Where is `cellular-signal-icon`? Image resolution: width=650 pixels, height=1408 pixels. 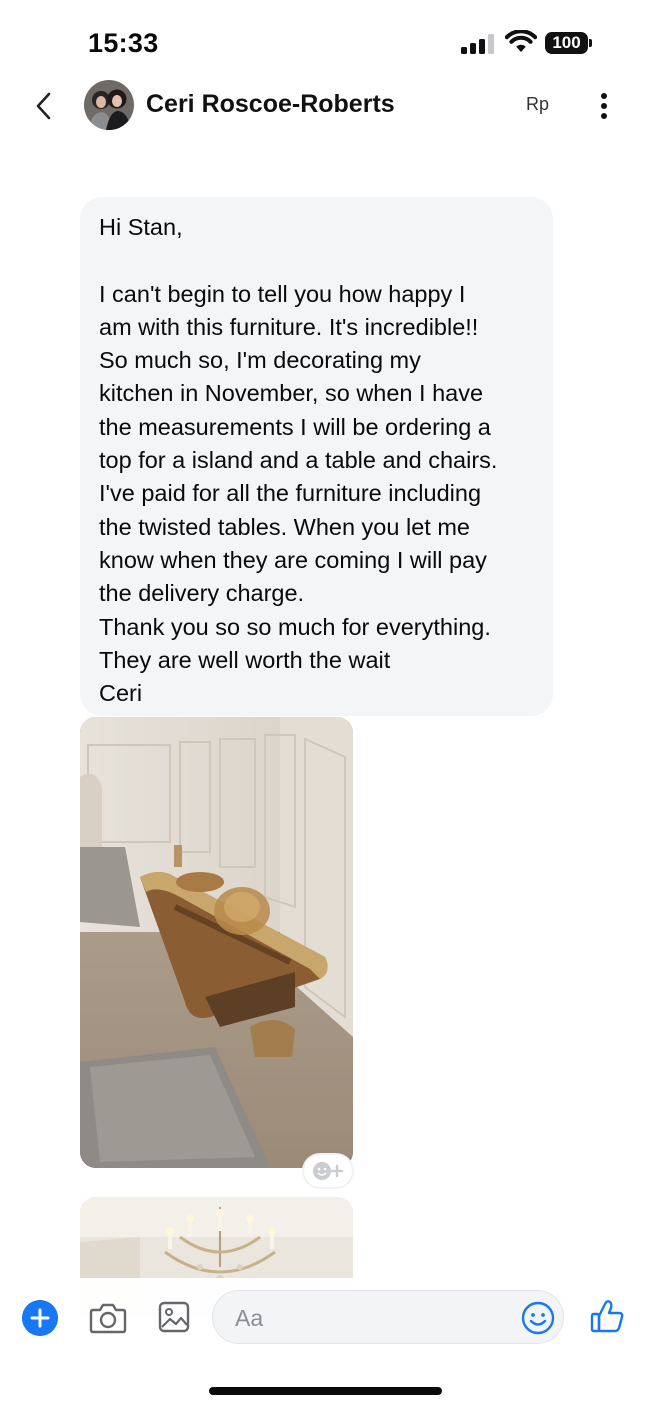 cellular-signal-icon is located at coordinates (477, 44).